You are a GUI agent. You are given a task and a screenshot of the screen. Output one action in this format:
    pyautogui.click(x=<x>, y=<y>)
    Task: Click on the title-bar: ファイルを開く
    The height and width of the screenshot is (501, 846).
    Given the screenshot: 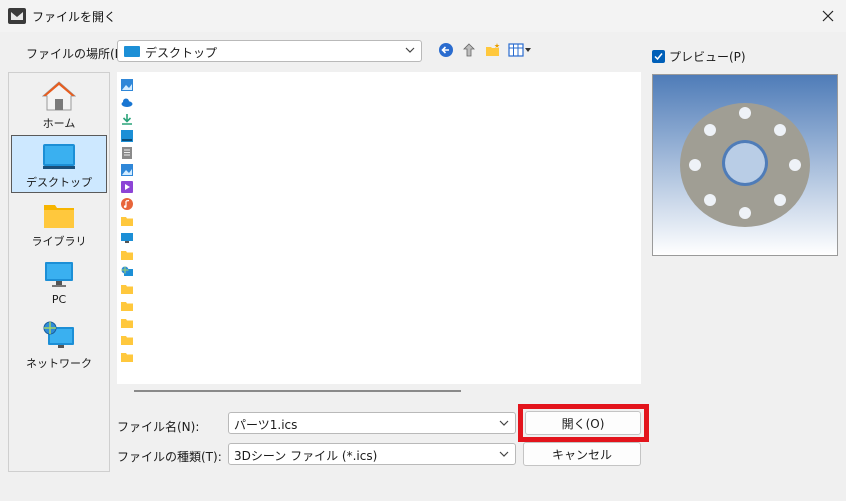 What is the action you would take?
    pyautogui.click(x=423, y=16)
    